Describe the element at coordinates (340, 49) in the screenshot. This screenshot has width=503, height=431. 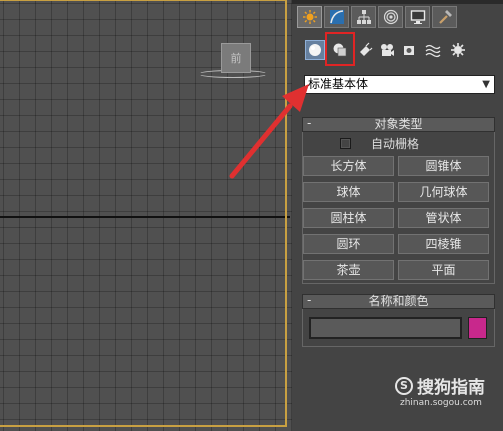
I see `highlight-box` at that location.